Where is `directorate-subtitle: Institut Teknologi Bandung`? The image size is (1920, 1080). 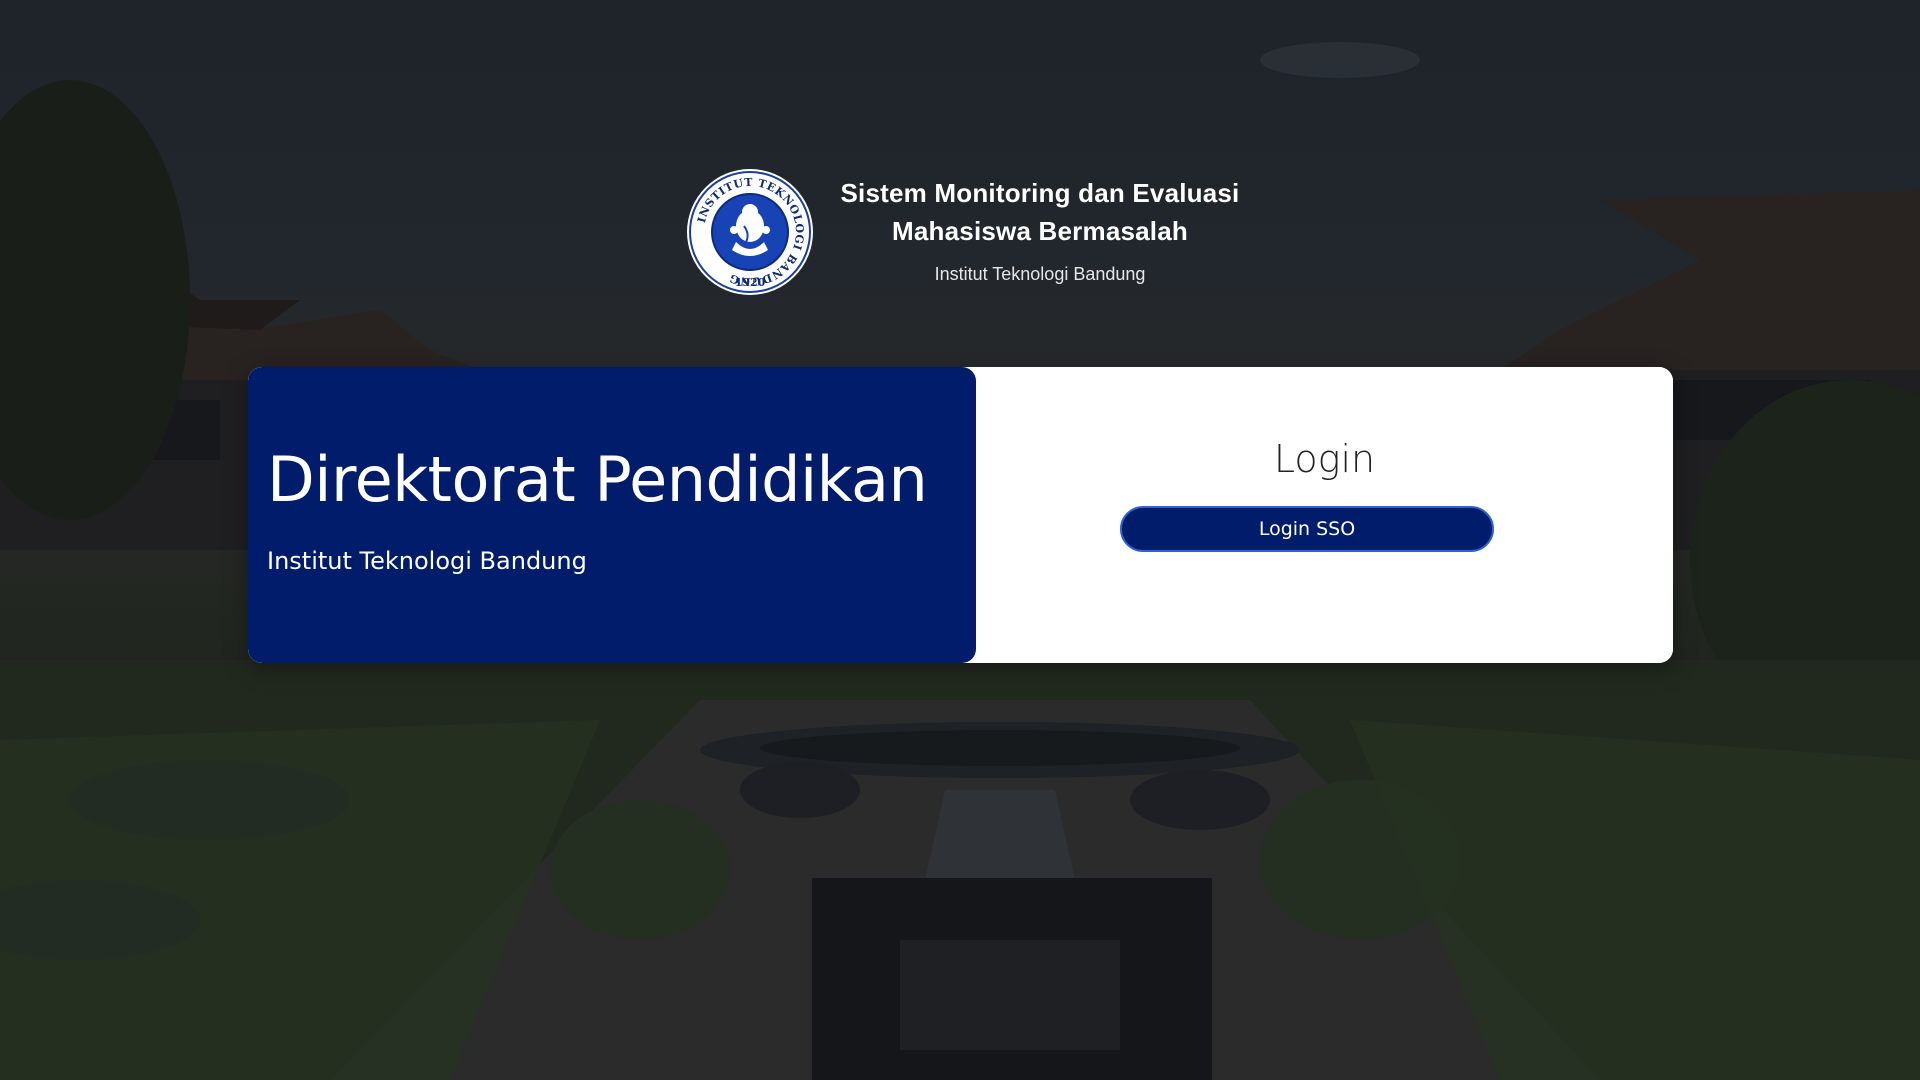
directorate-subtitle: Institut Teknologi Bandung is located at coordinates (427, 561).